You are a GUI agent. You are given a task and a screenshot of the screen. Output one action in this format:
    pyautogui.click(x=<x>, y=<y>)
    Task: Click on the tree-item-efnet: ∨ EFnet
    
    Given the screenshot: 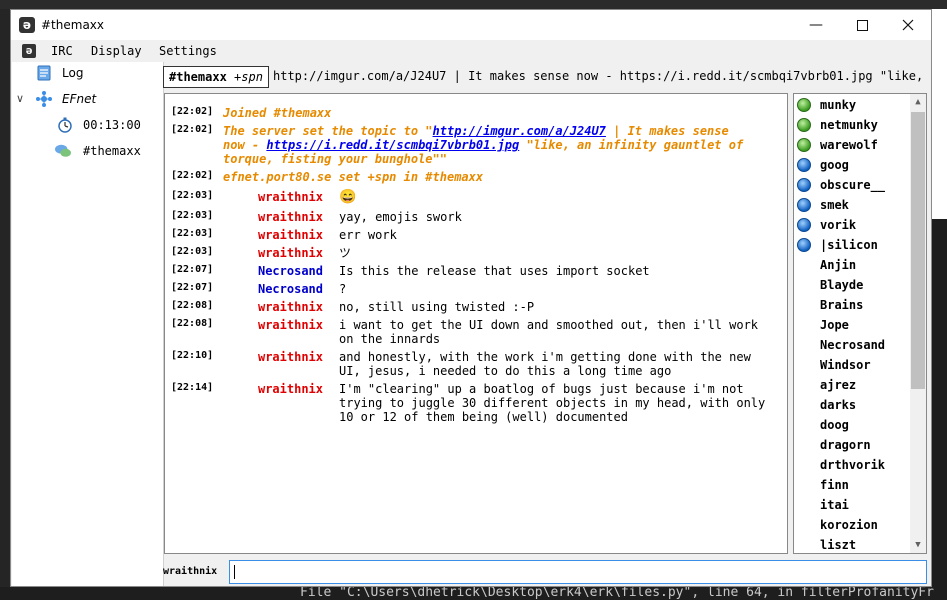 What is the action you would take?
    pyautogui.click(x=87, y=99)
    